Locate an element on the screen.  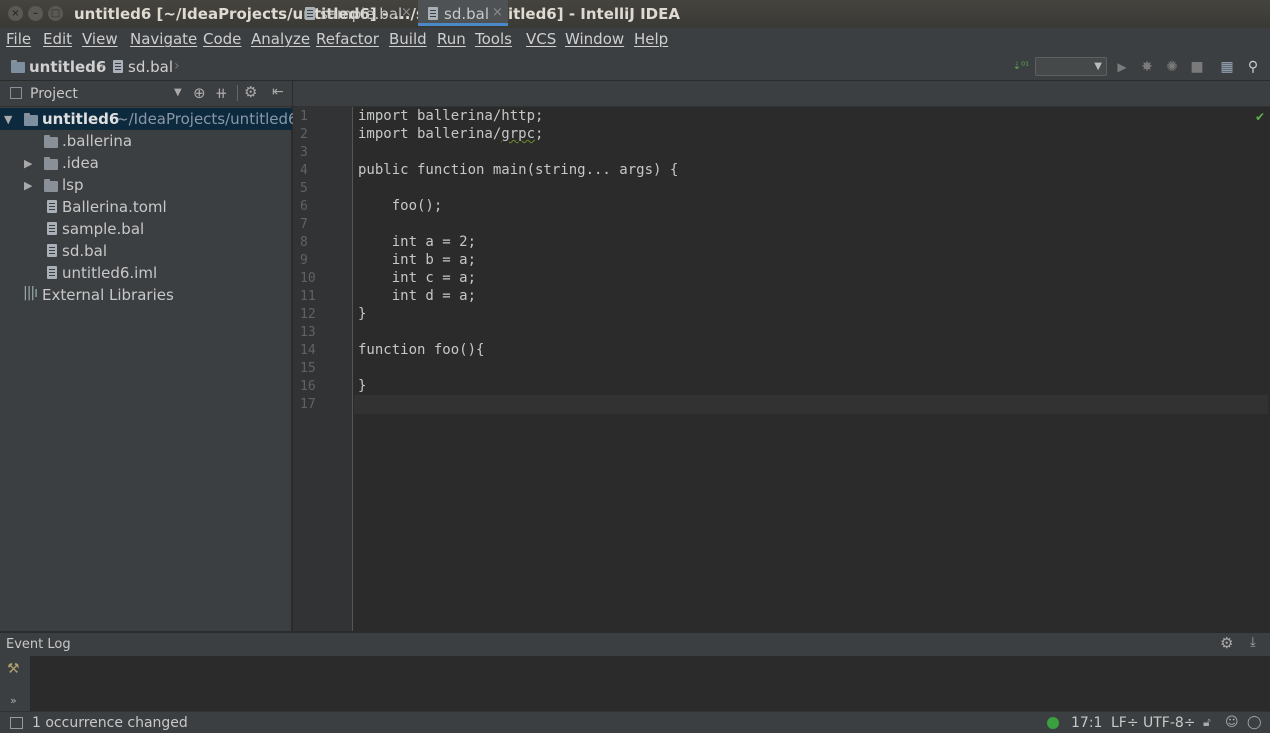
code-line: import ballerina/http; is located at coordinates (450, 116).